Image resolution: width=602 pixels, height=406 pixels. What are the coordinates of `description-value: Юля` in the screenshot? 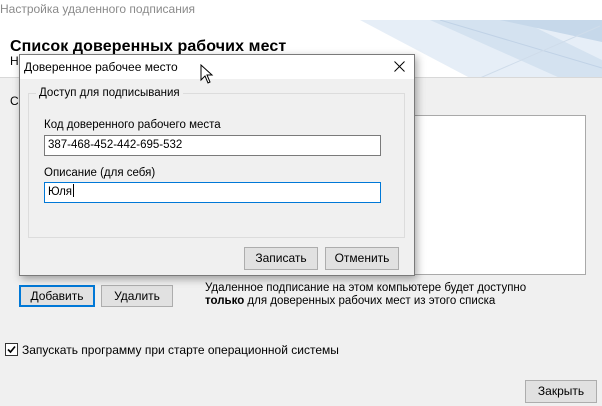 It's located at (60, 192).